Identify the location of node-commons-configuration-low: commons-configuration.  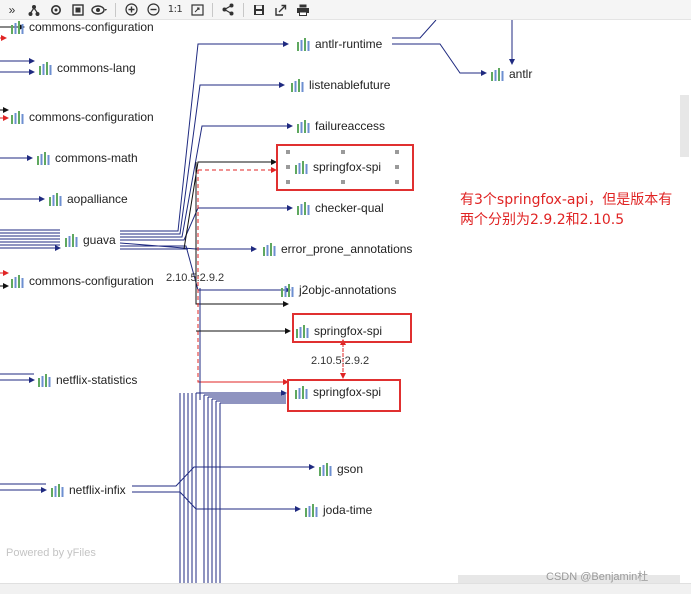
(82, 281).